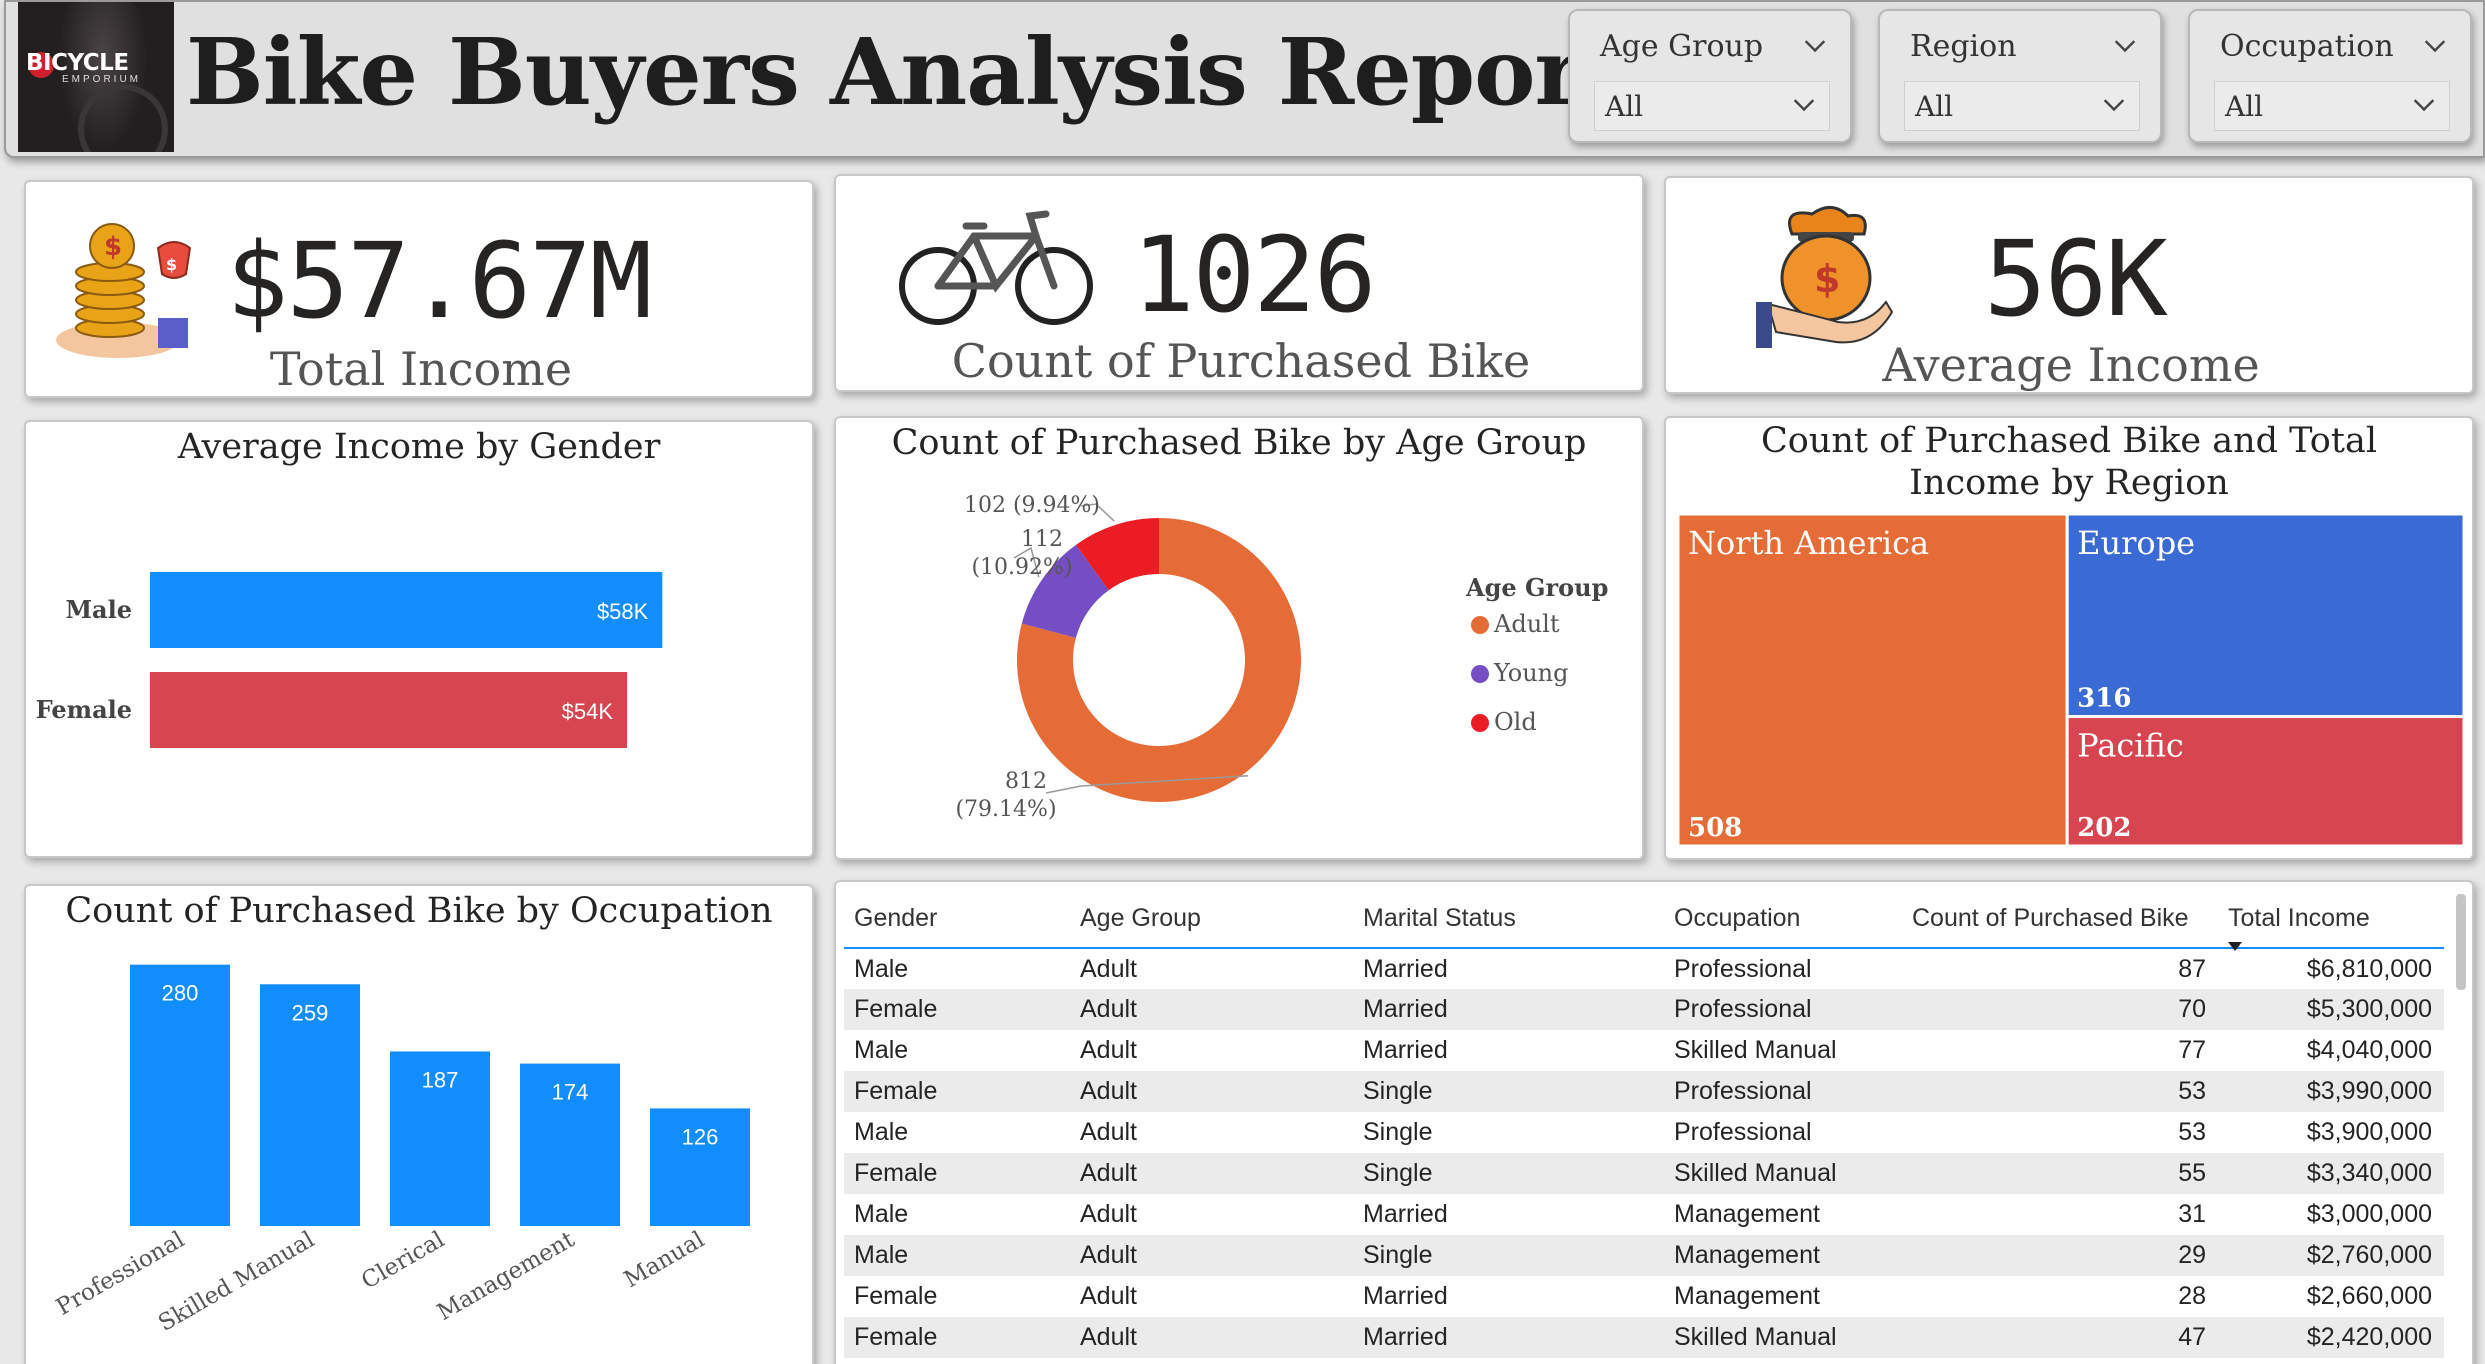  What do you see at coordinates (2104, 699) in the screenshot?
I see `tile-value: 316` at bounding box center [2104, 699].